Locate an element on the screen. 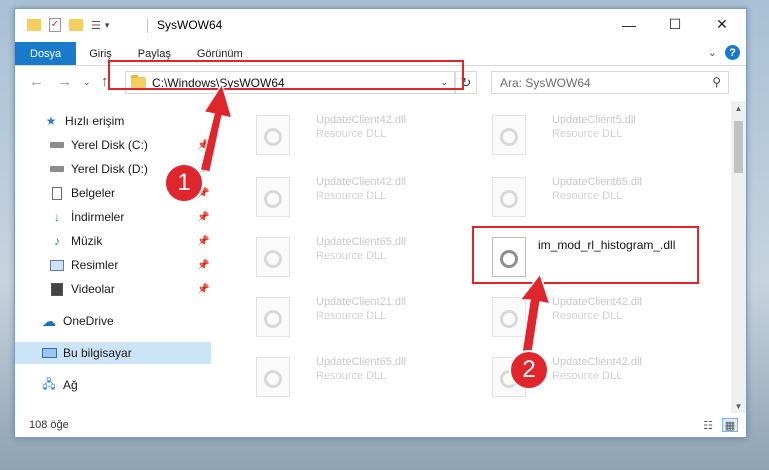 The height and width of the screenshot is (470, 769). network-icon: 🖧 is located at coordinates (49, 383).